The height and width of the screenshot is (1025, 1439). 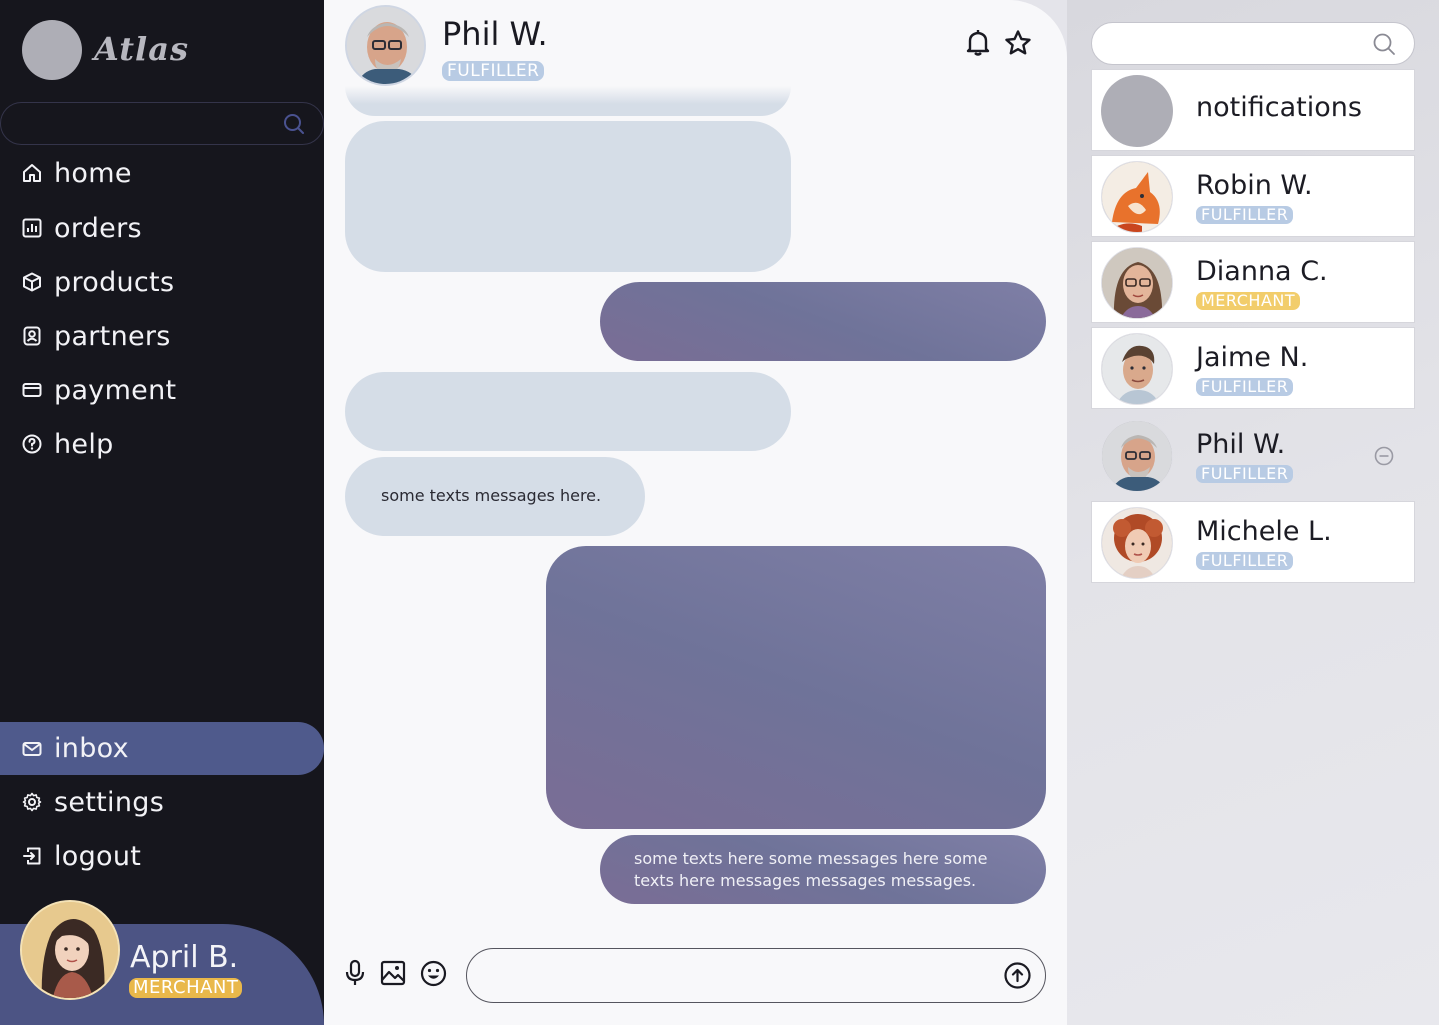 What do you see at coordinates (98, 856) in the screenshot?
I see `nav-label: logout` at bounding box center [98, 856].